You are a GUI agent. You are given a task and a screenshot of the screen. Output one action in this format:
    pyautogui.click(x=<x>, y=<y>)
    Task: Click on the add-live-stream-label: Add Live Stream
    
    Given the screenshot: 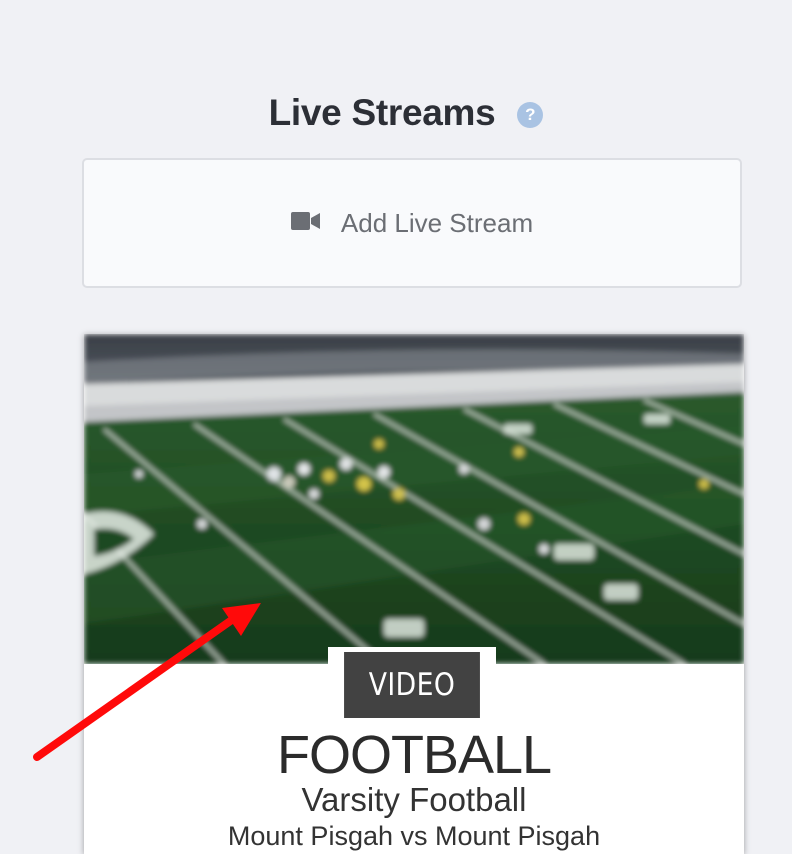 What is the action you would take?
    pyautogui.click(x=437, y=222)
    